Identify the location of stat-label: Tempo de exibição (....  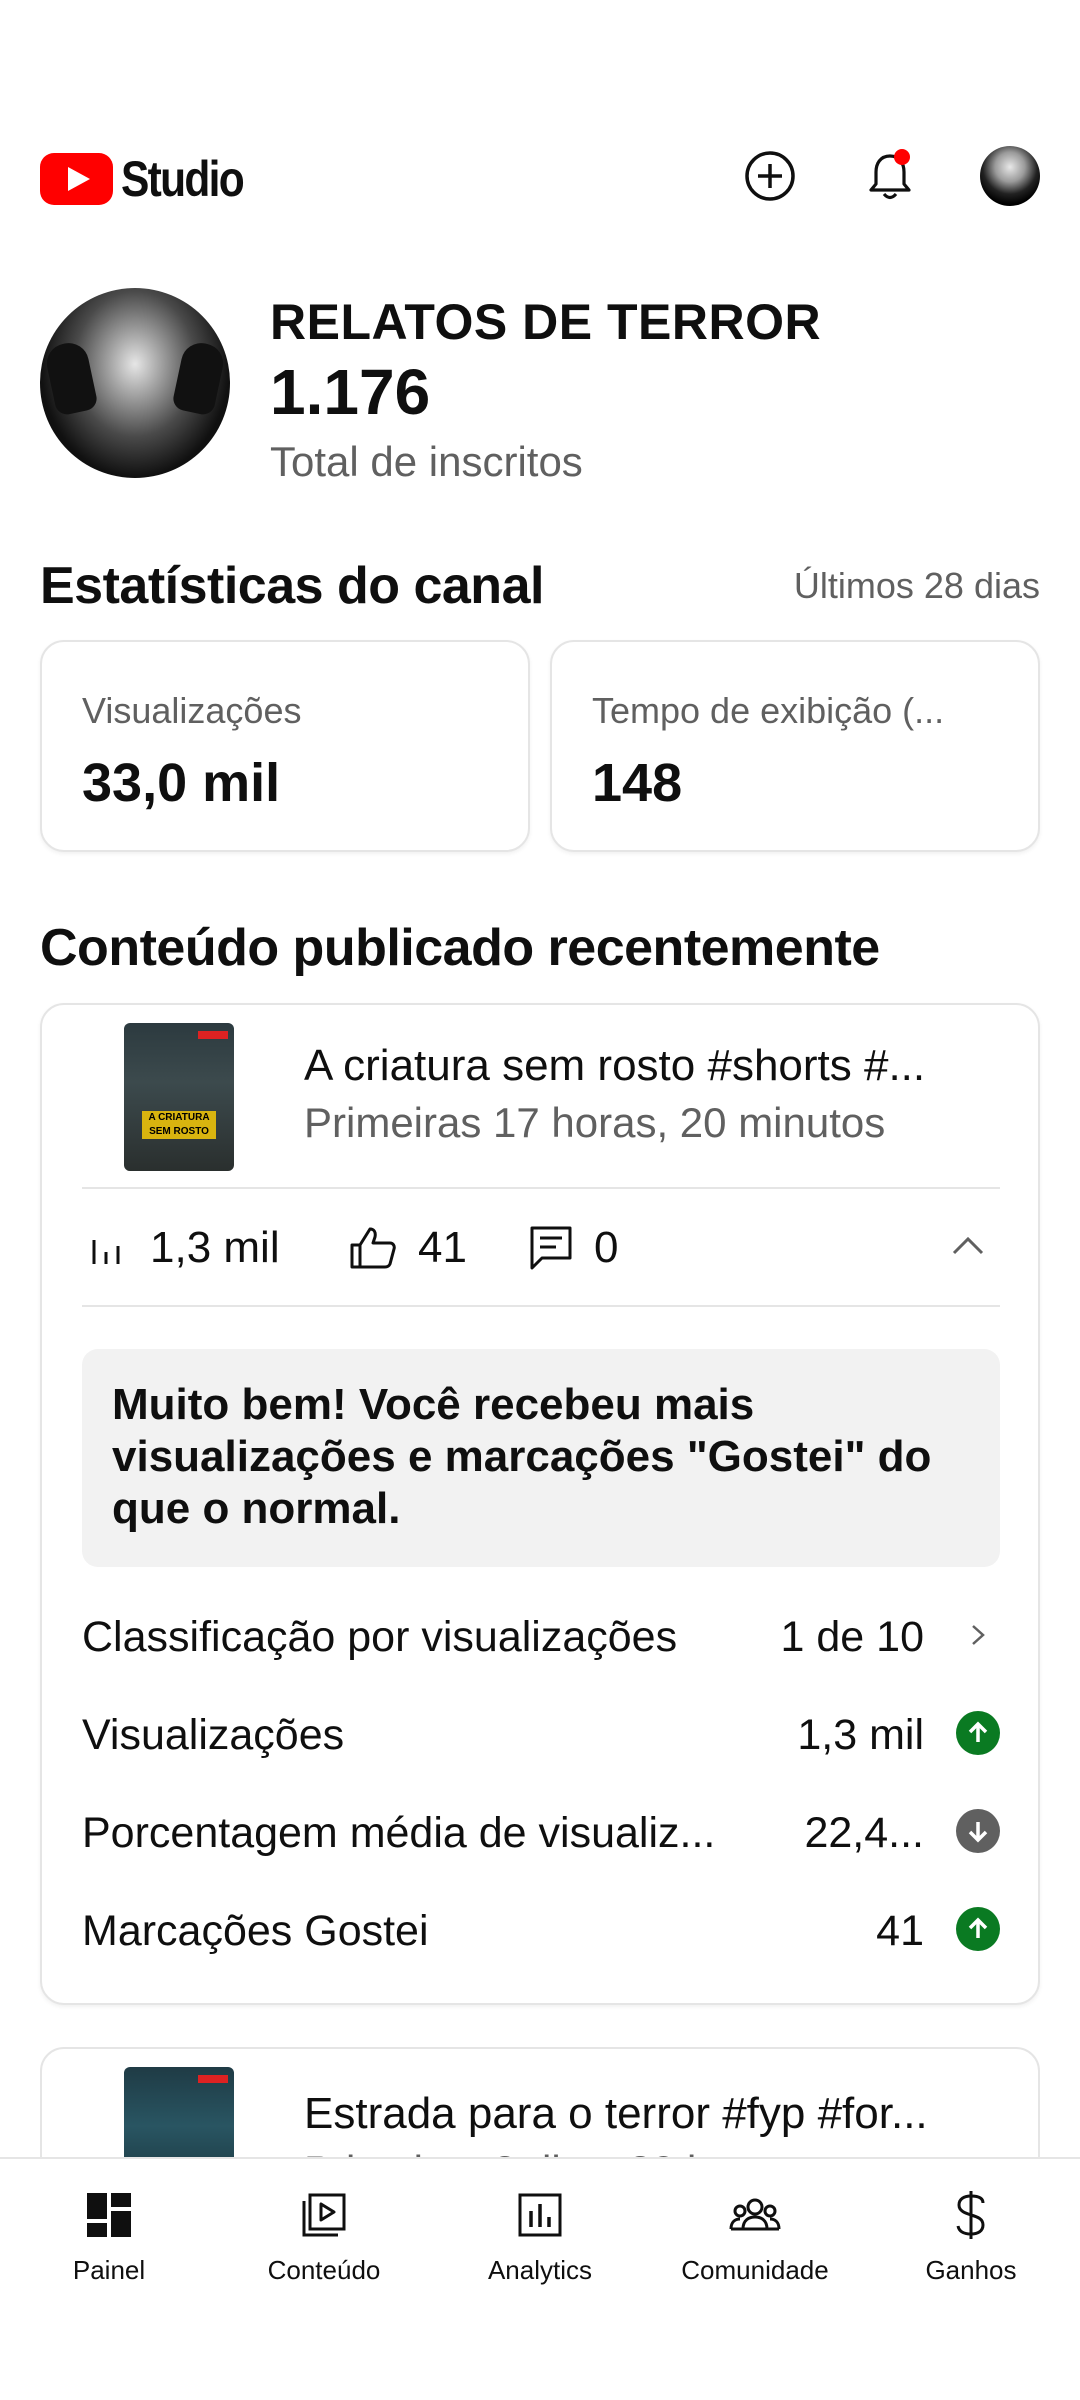
(768, 710).